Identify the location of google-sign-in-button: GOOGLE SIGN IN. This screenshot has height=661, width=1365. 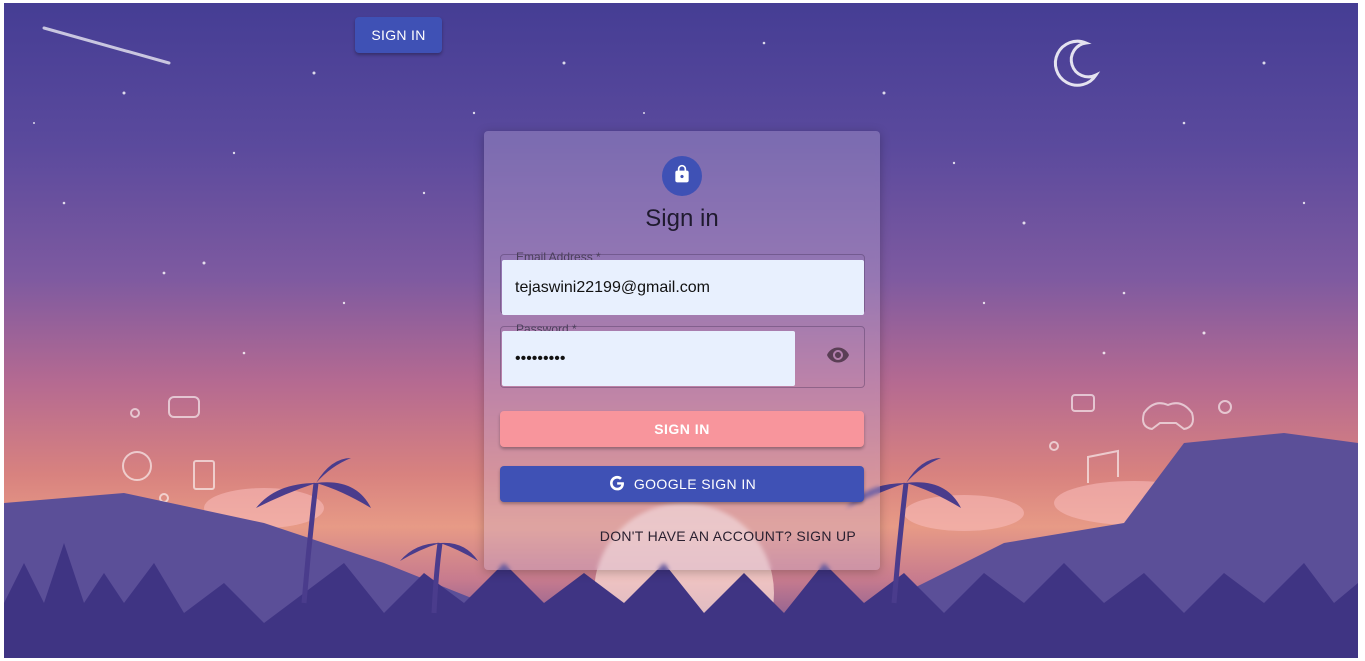
(682, 484).